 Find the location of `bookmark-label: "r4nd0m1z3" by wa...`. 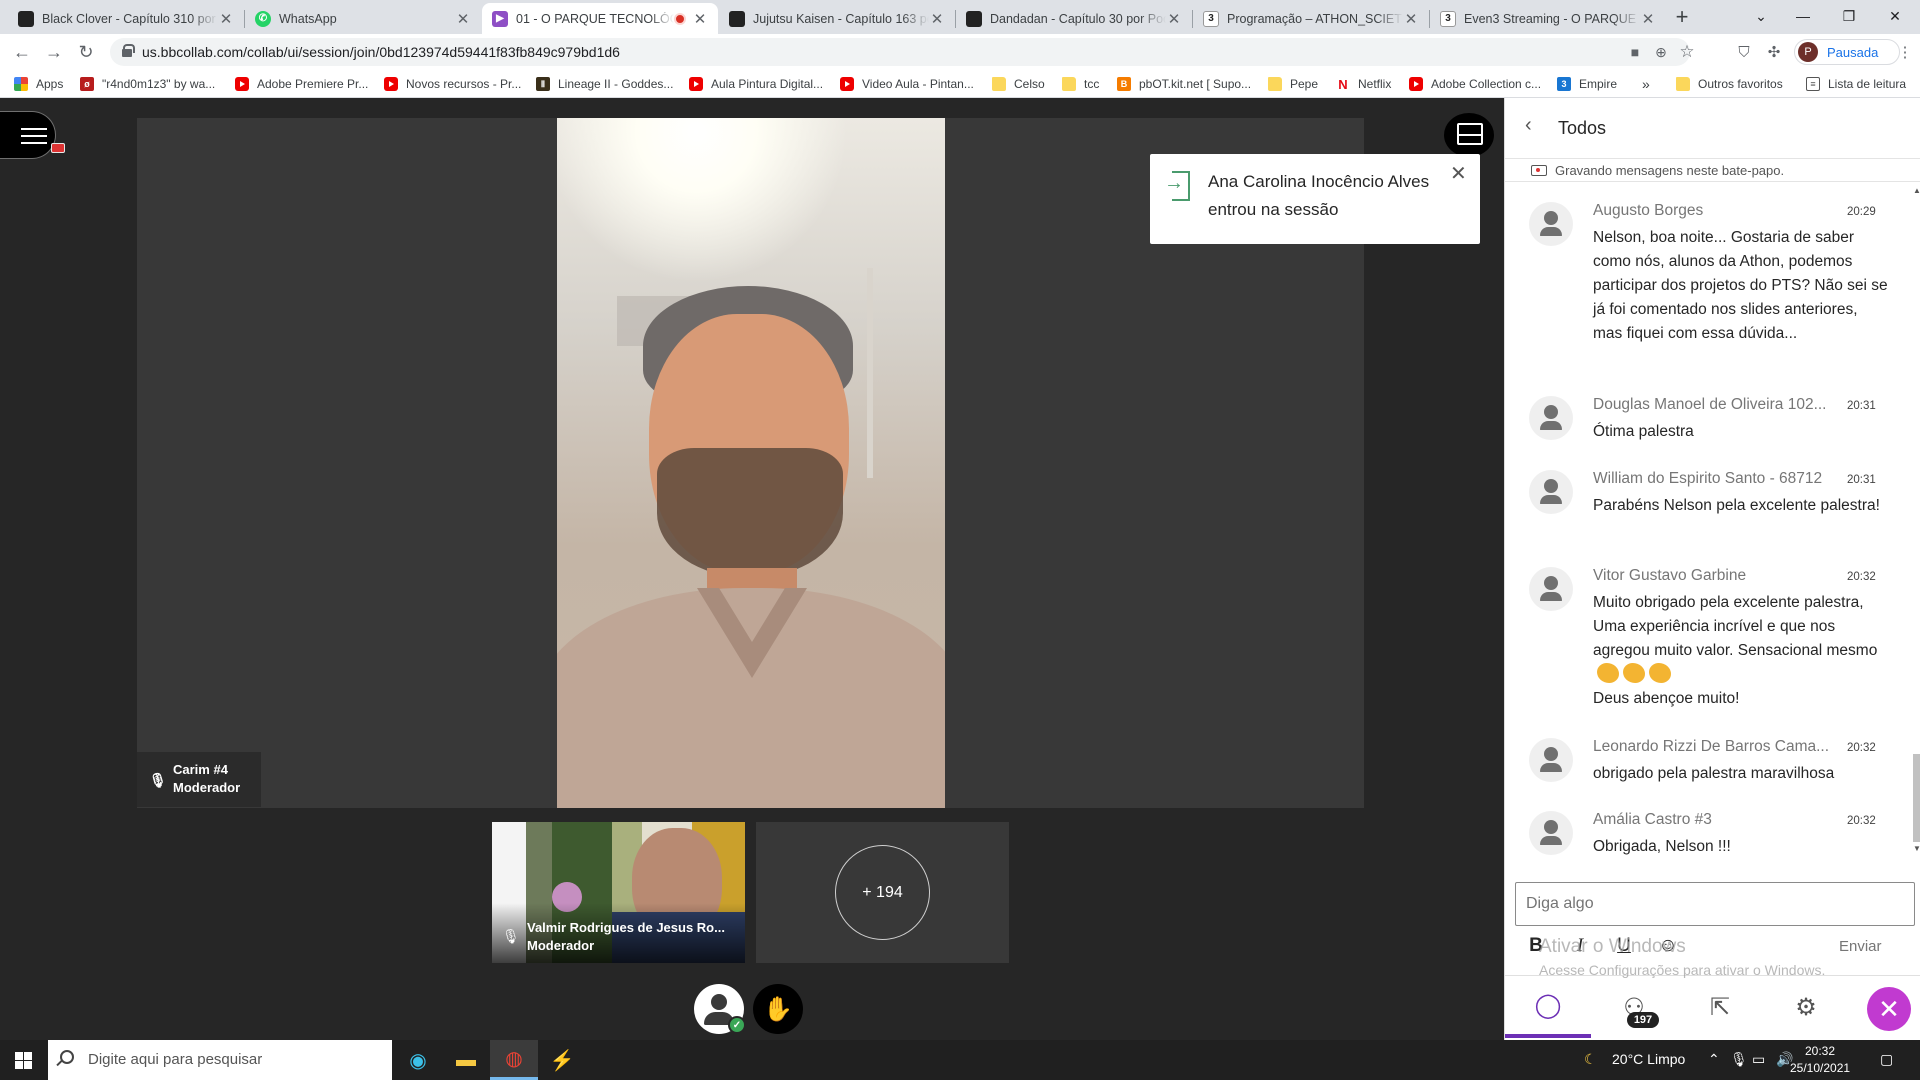

bookmark-label: "r4nd0m1z3" by wa... is located at coordinates (159, 84).